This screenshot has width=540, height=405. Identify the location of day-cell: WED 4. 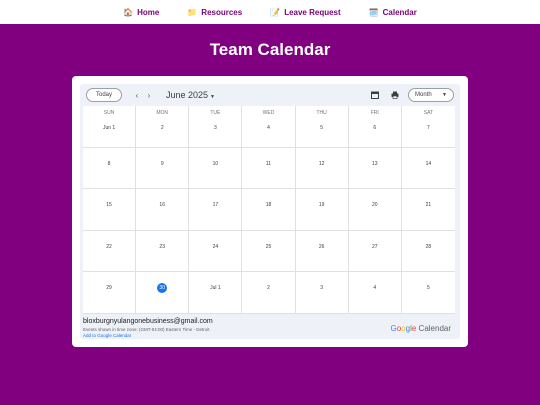
(269, 127).